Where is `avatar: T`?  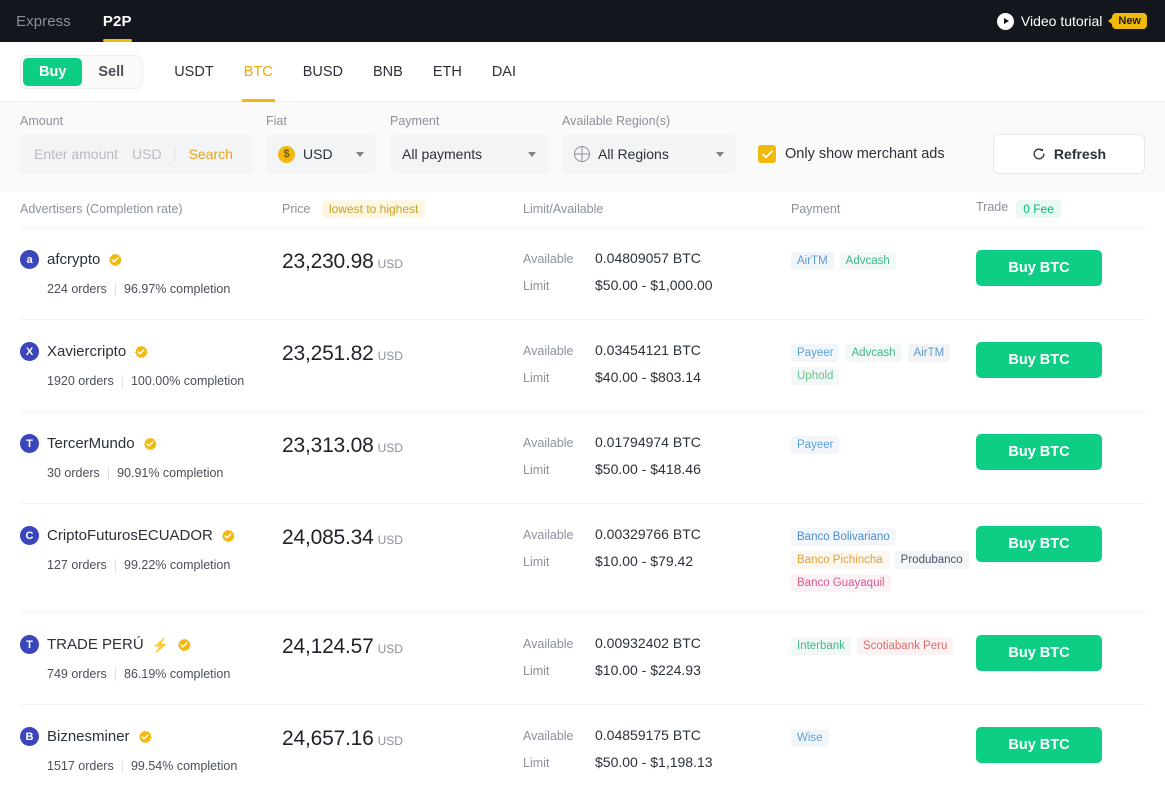 avatar: T is located at coordinates (29, 443).